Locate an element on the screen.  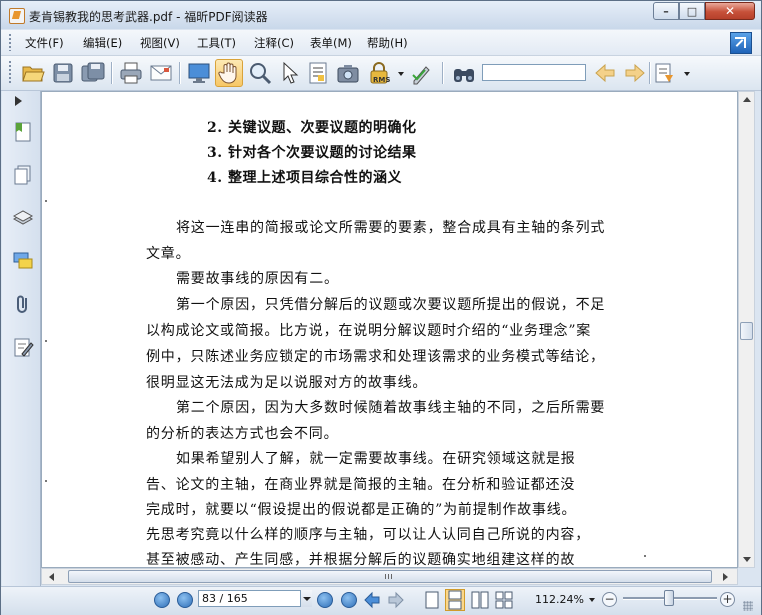
pages-icon is located at coordinates (23, 175).